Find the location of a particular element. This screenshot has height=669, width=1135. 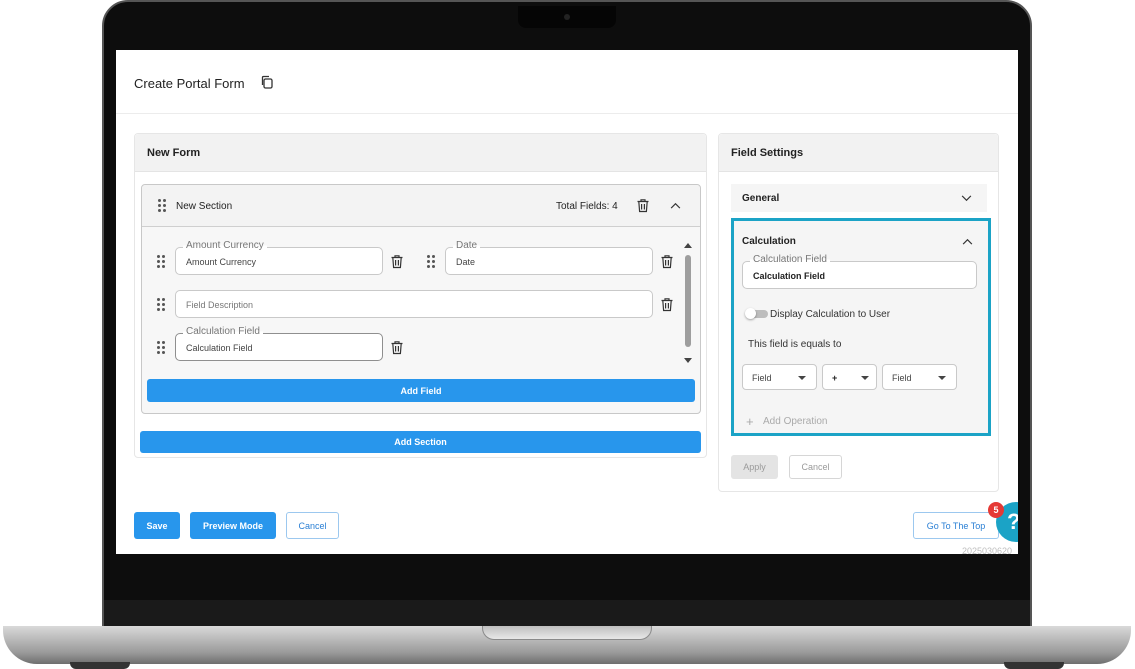

add-field-button: Add Field is located at coordinates (421, 390).